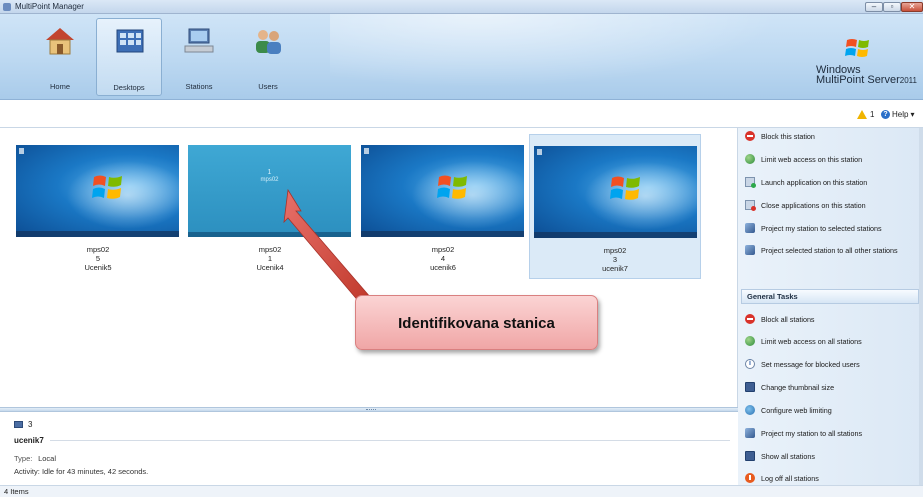 The height and width of the screenshot is (497, 923). What do you see at coordinates (199, 86) in the screenshot?
I see `tab-stations-label: Stations` at bounding box center [199, 86].